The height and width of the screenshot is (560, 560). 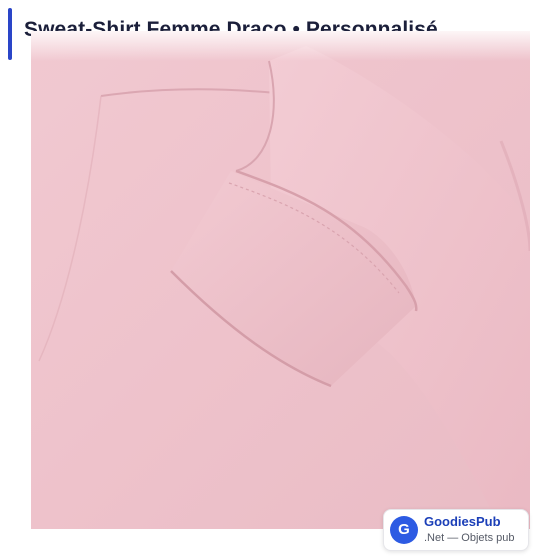 What do you see at coordinates (456, 530) in the screenshot?
I see `brand-watermark-card: G GoodiesPub .Net — Objets pub` at bounding box center [456, 530].